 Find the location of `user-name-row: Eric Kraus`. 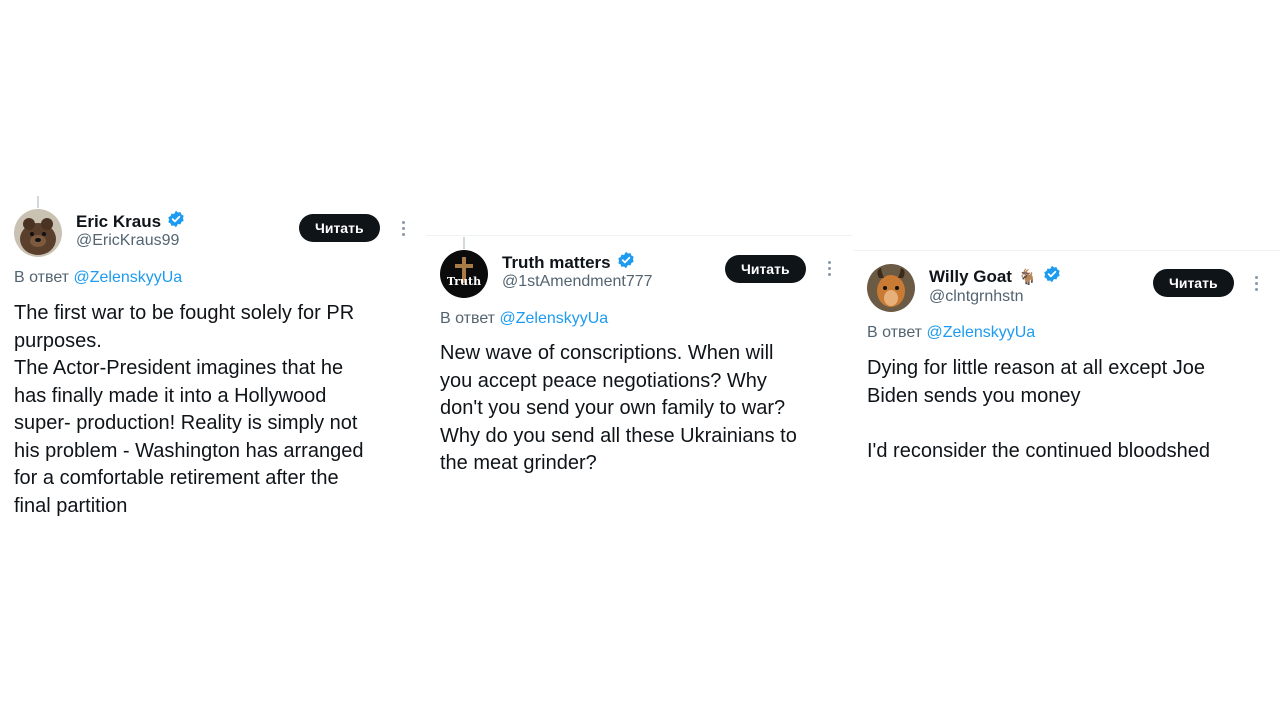

user-name-row: Eric Kraus is located at coordinates (130, 221).